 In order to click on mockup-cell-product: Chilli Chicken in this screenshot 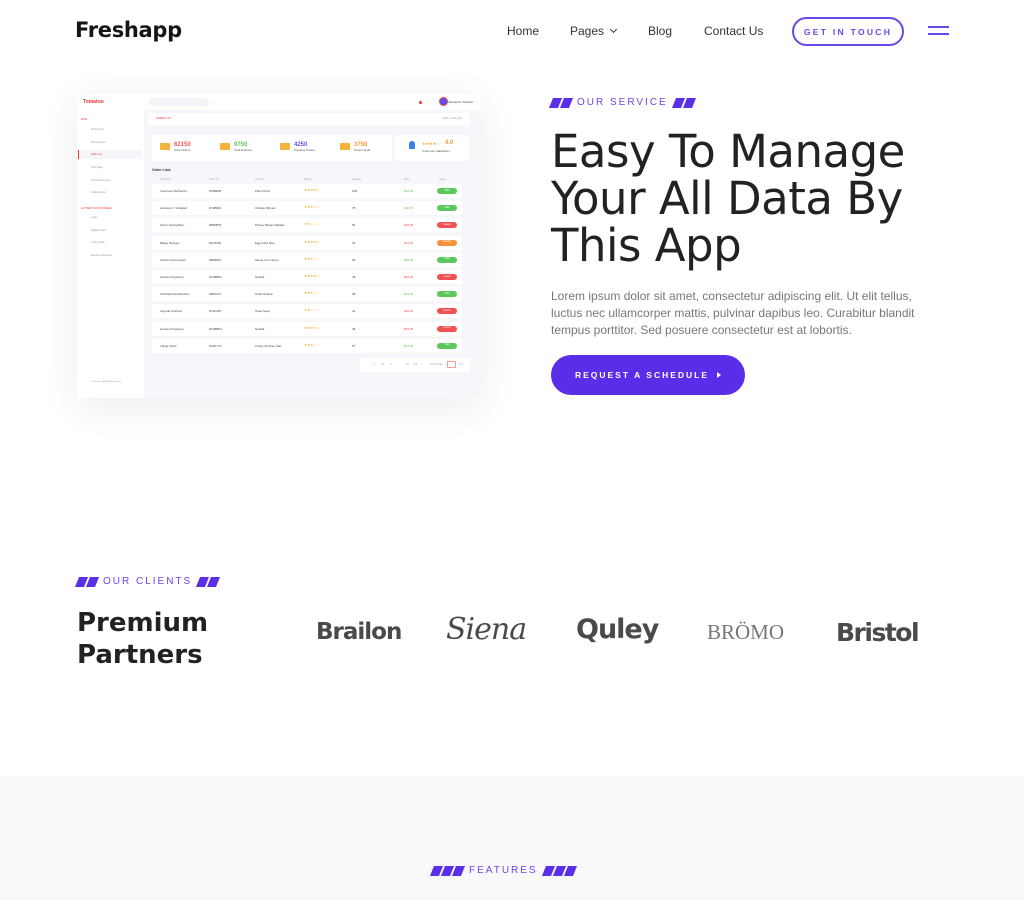, I will do `click(264, 294)`.